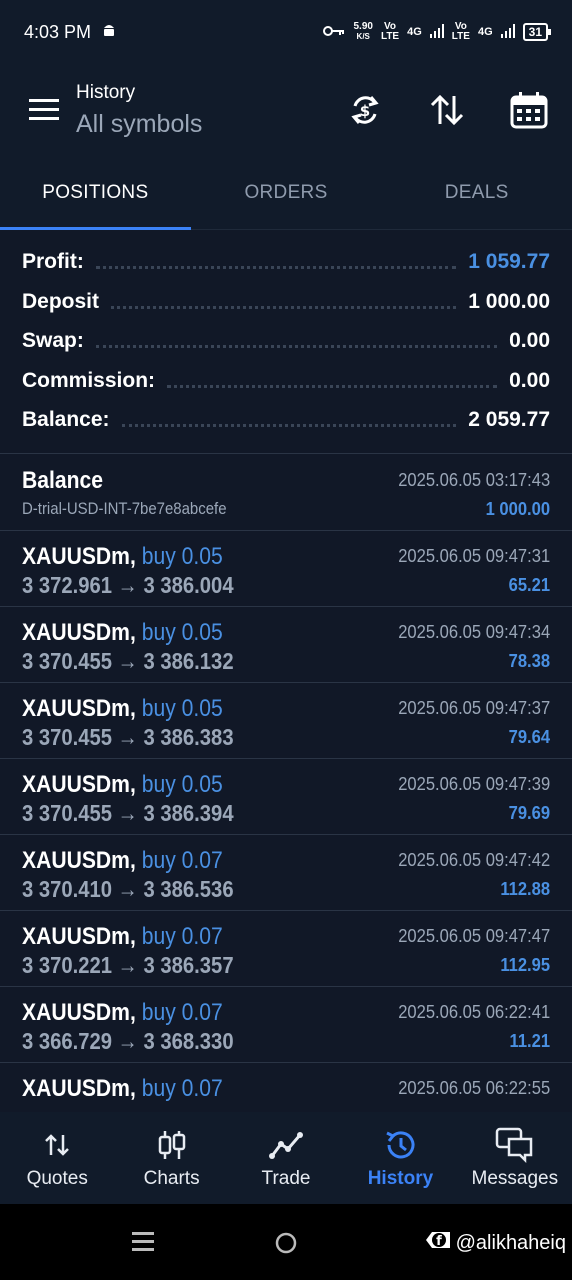 This screenshot has width=572, height=1280. Describe the element at coordinates (286, 32) in the screenshot. I see `status-bar: 4:03 PM 5.90 K/S Vo LTE 4G Vo LTE 4G 31` at that location.